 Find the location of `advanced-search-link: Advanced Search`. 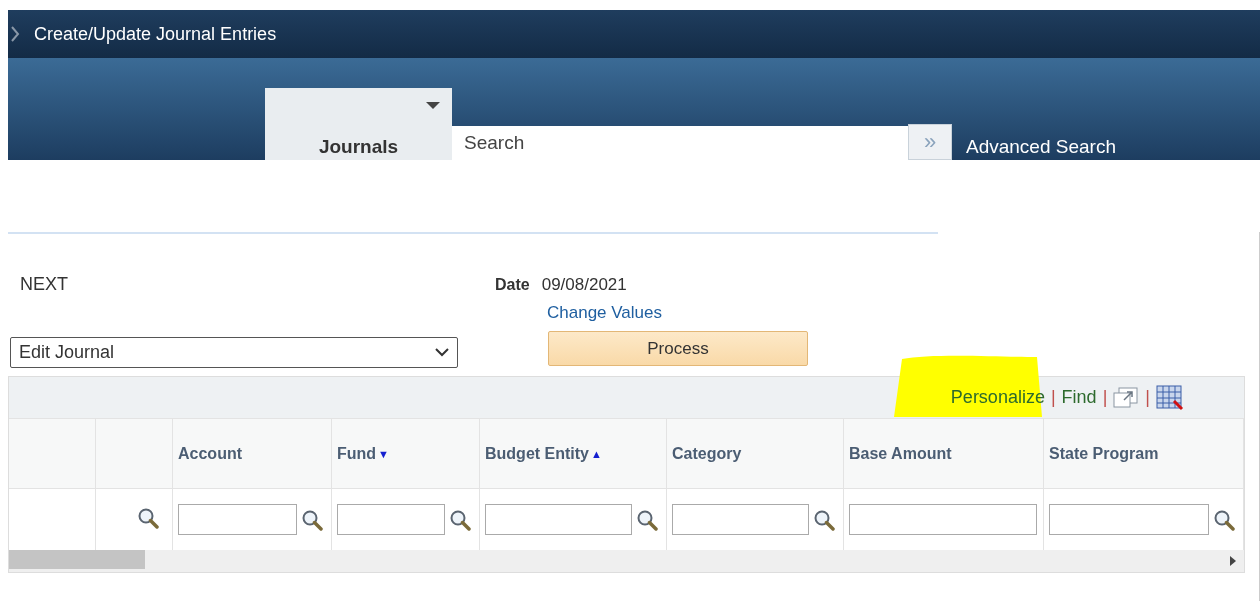

advanced-search-link: Advanced Search is located at coordinates (1041, 148).